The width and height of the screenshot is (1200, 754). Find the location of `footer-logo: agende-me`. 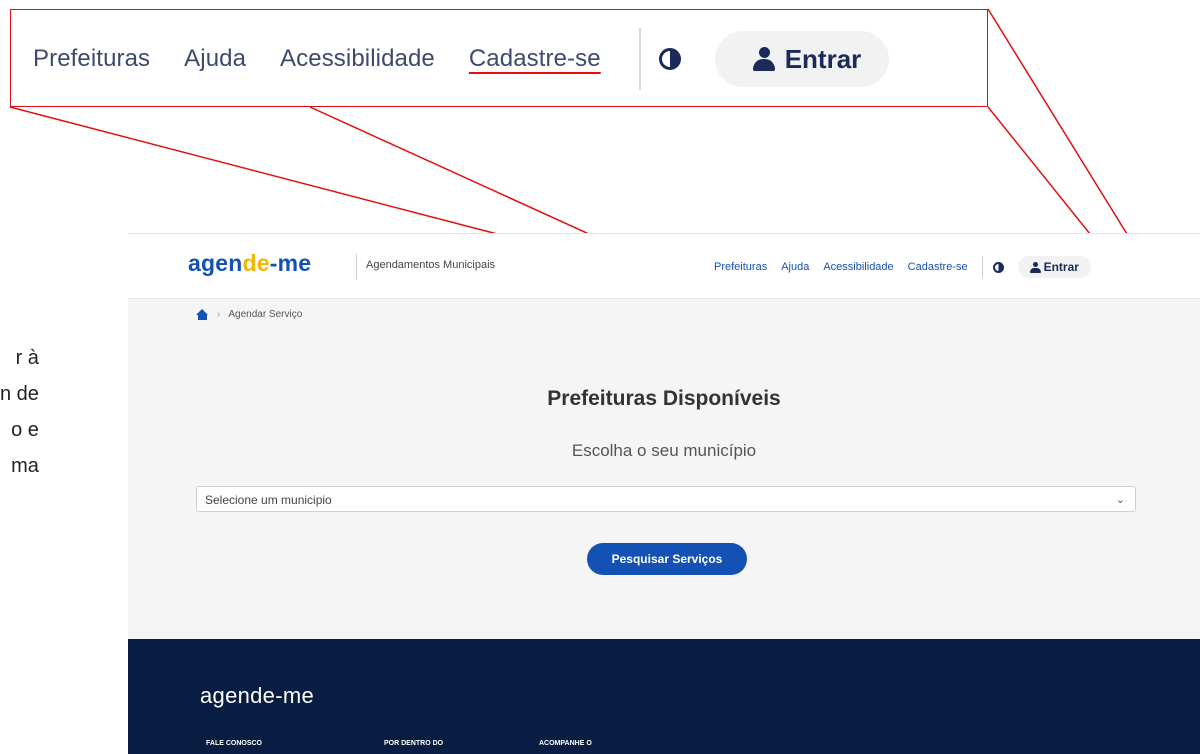

footer-logo: agende-me is located at coordinates (257, 695).